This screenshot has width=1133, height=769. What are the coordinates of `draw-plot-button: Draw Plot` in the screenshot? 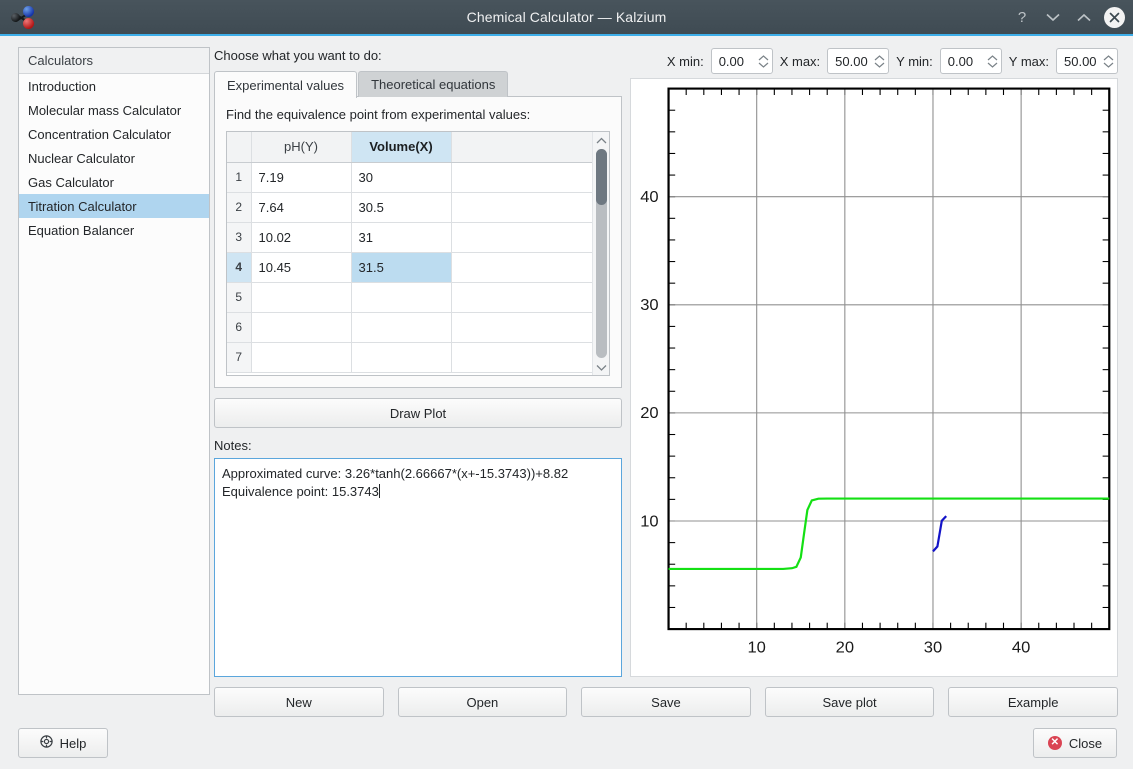 It's located at (418, 413).